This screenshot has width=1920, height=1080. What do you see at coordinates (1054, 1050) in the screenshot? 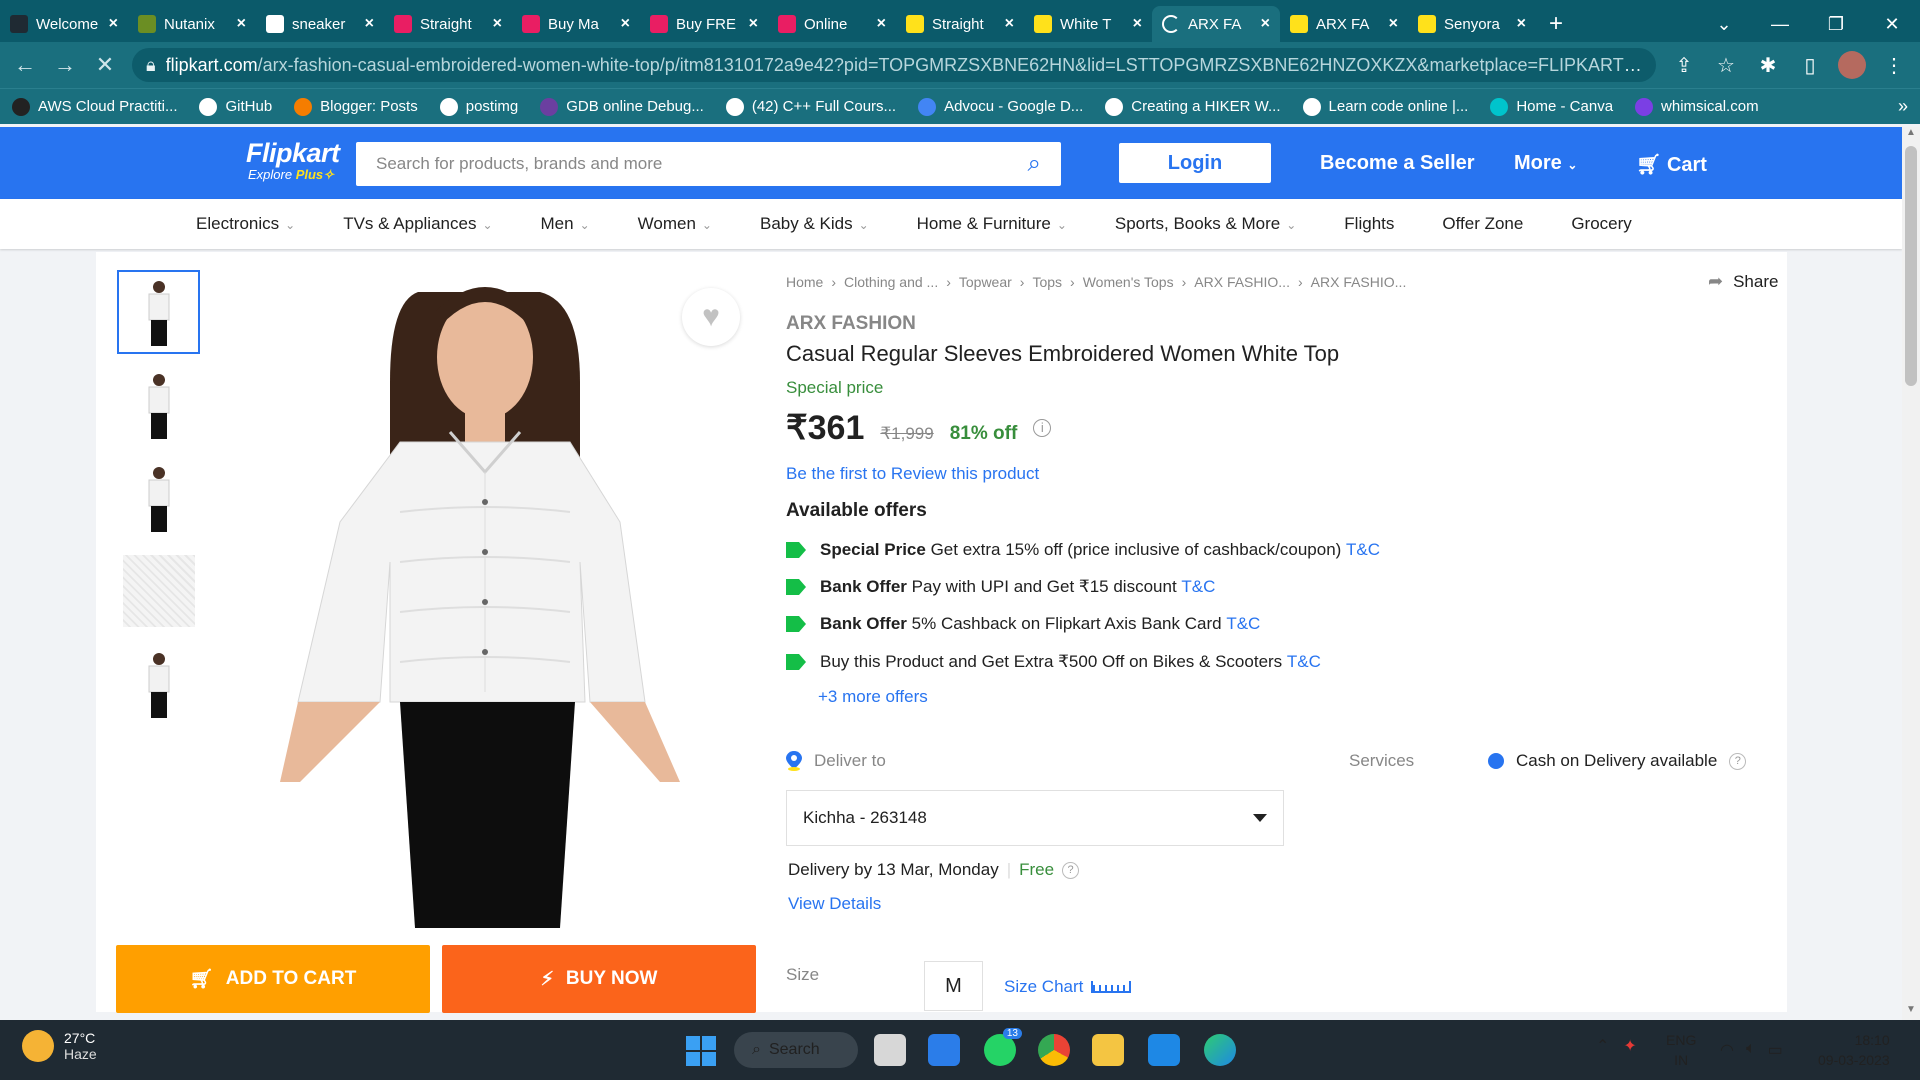
I see `chrome-icon` at bounding box center [1054, 1050].